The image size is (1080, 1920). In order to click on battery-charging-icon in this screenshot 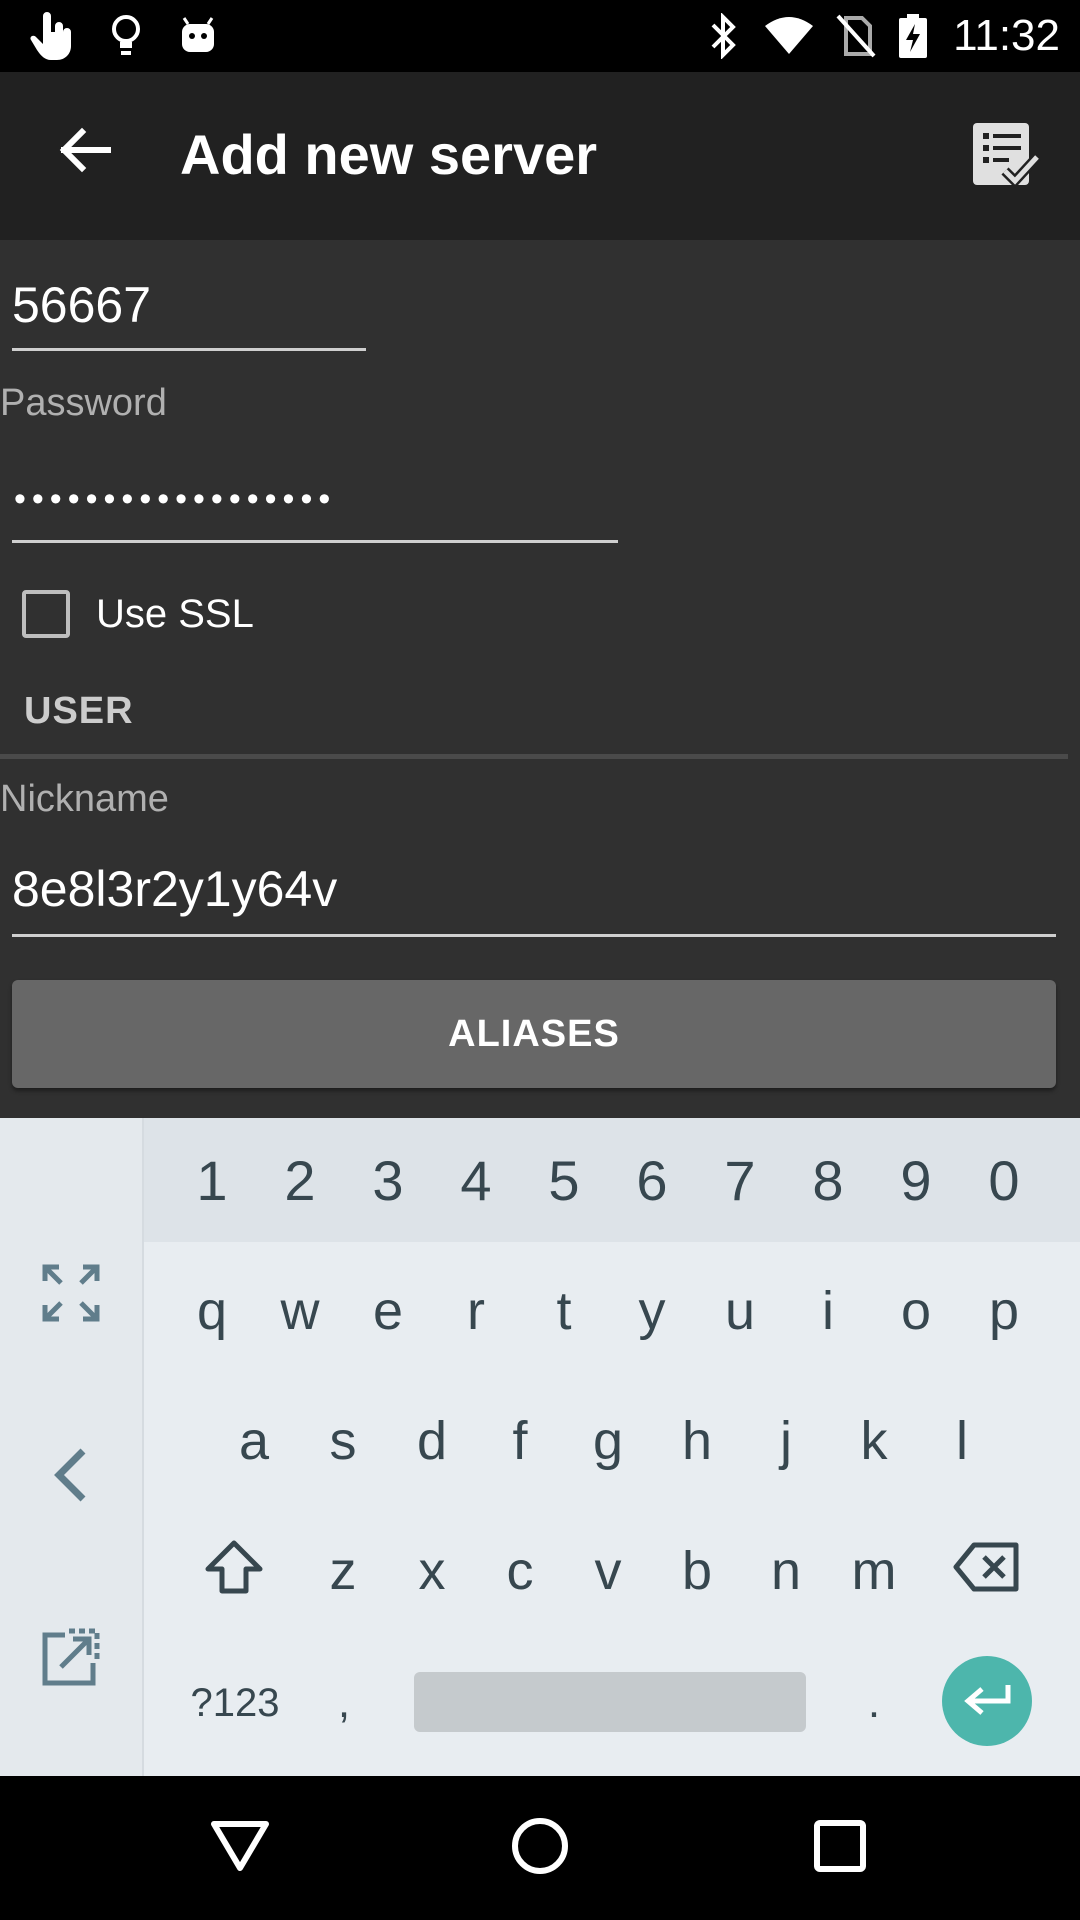, I will do `click(913, 36)`.